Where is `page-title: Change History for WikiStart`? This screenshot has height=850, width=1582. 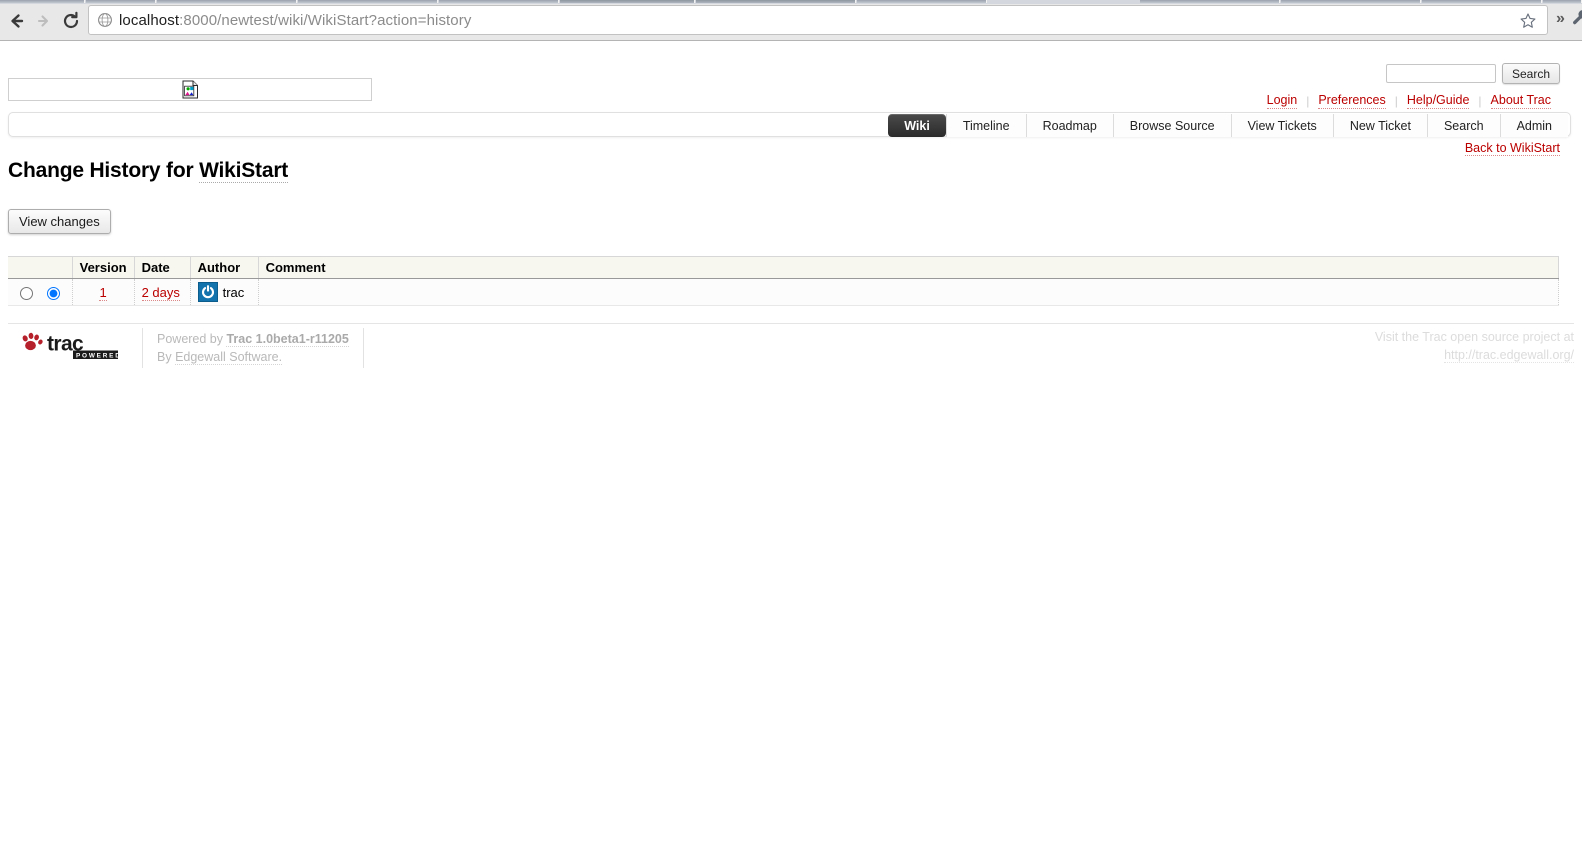
page-title: Change History for WikiStart is located at coordinates (791, 171).